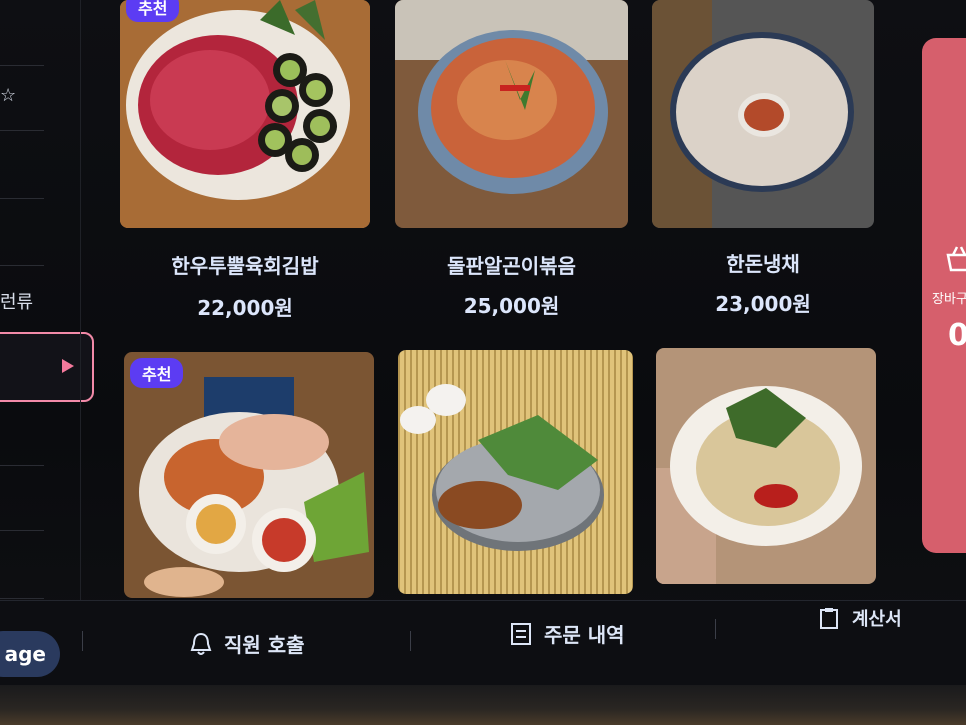 The width and height of the screenshot is (966, 725). Describe the element at coordinates (483, 705) in the screenshot. I see `monitor-bezel` at that location.